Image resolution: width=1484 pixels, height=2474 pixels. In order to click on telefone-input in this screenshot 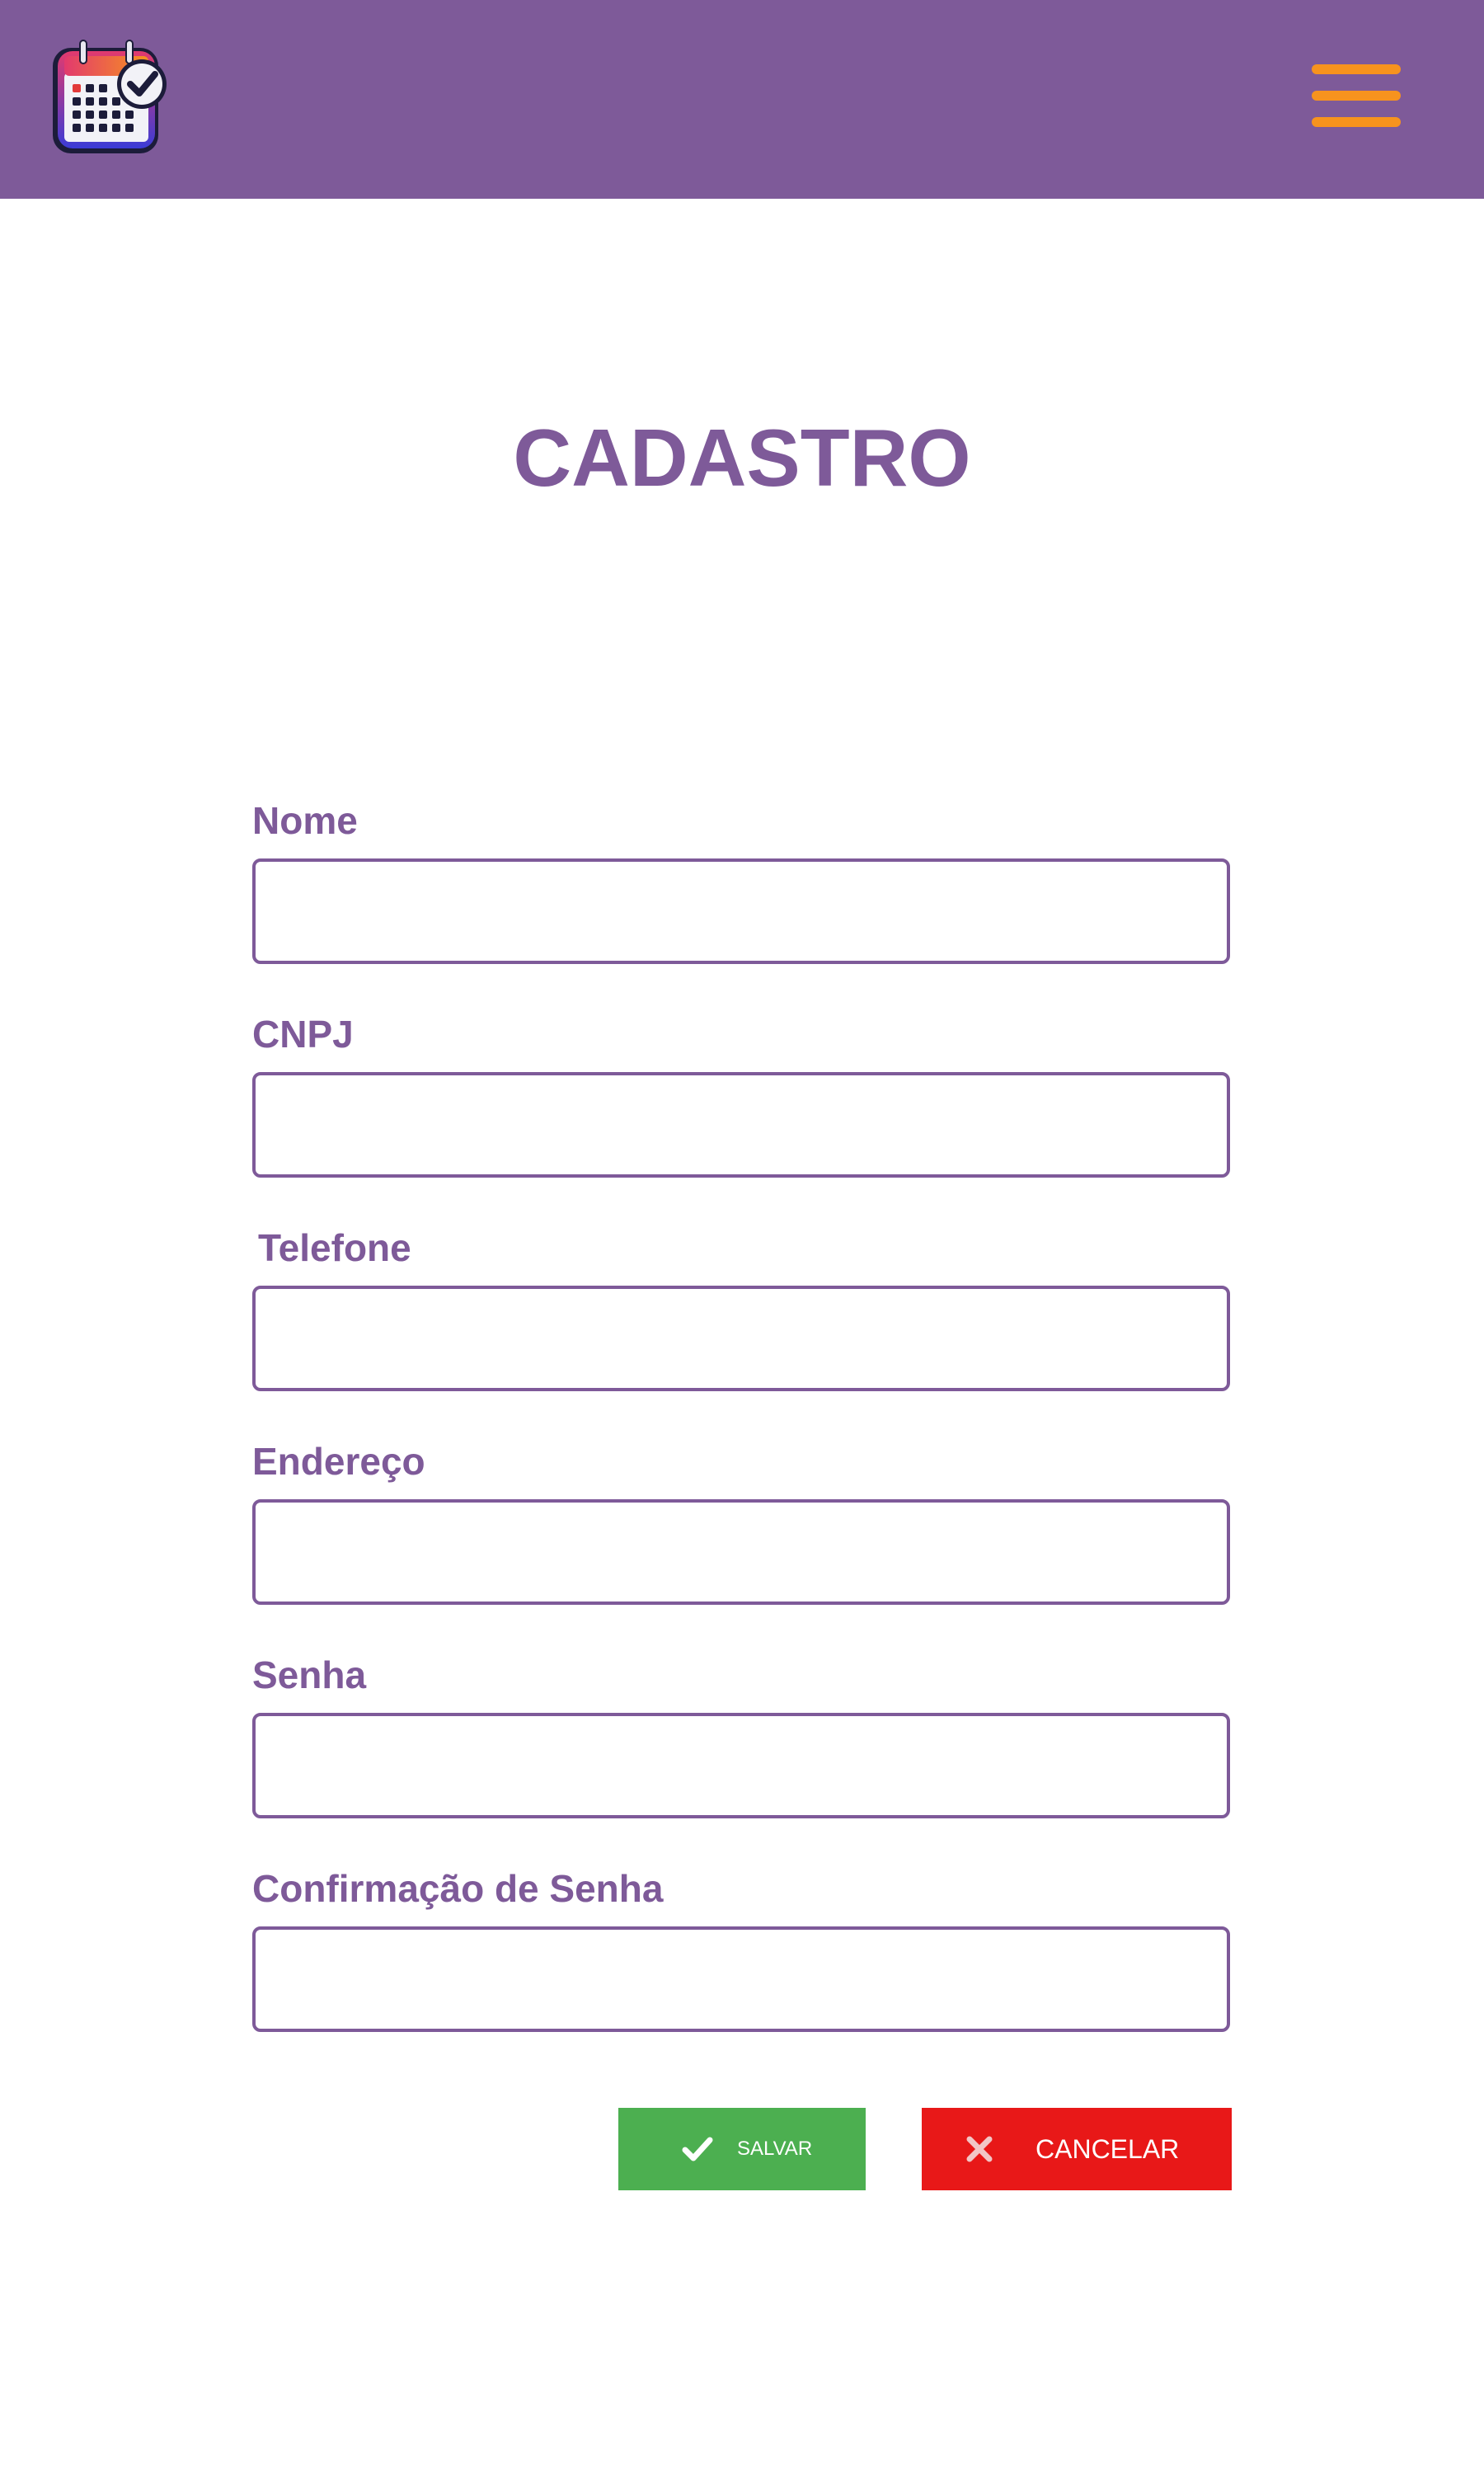, I will do `click(741, 1338)`.